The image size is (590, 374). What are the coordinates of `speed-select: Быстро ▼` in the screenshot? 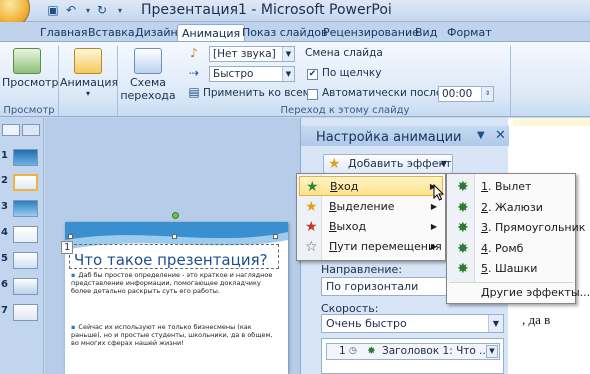 It's located at (252, 74).